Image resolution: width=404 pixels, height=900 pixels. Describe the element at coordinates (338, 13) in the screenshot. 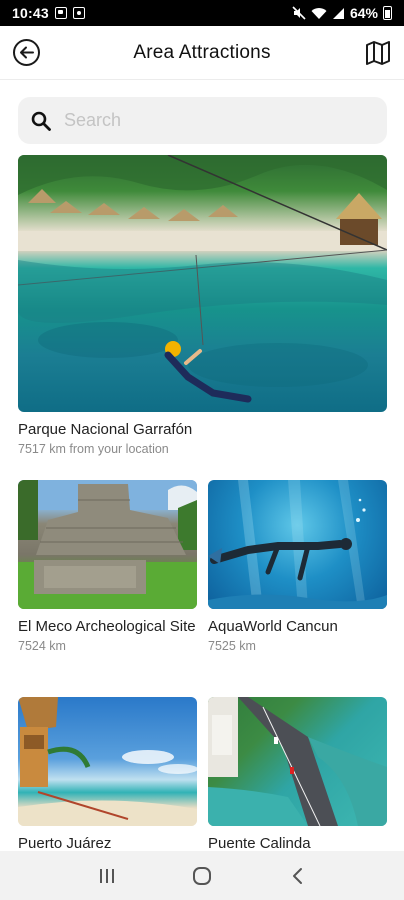

I see `signal-icon` at that location.